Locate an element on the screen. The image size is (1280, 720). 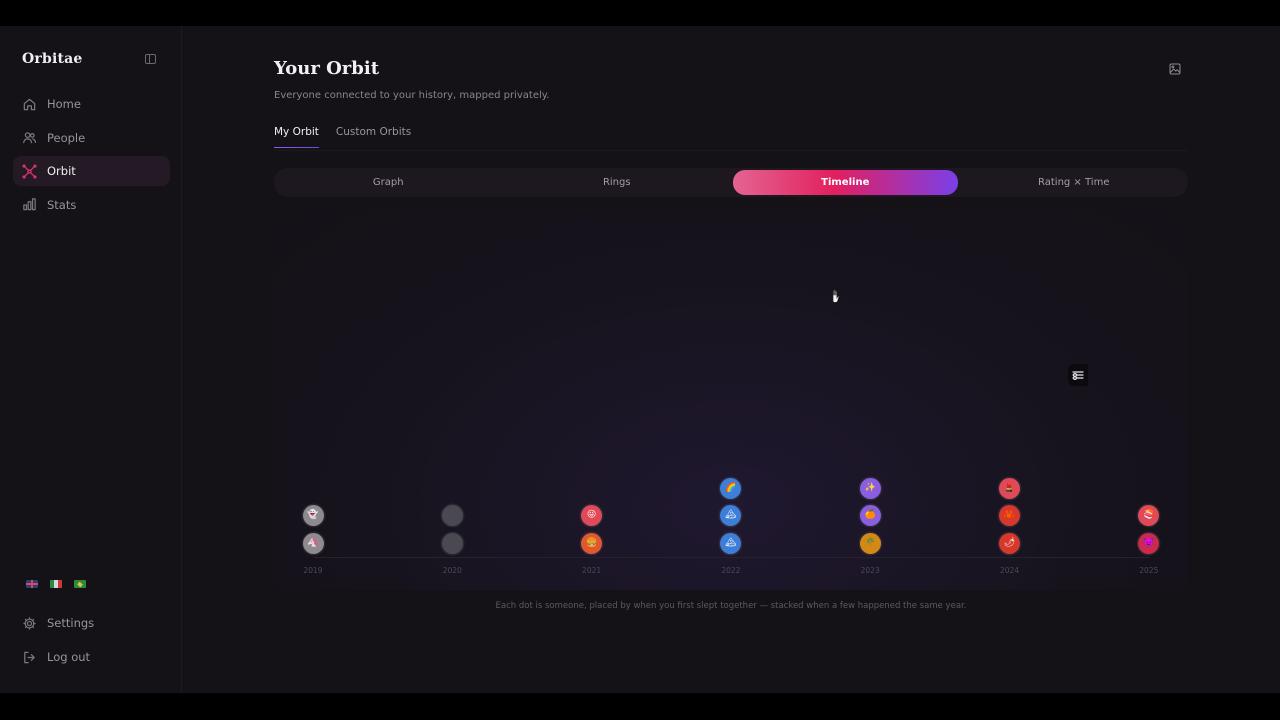
view-rings-button: Rings is located at coordinates (617, 182).